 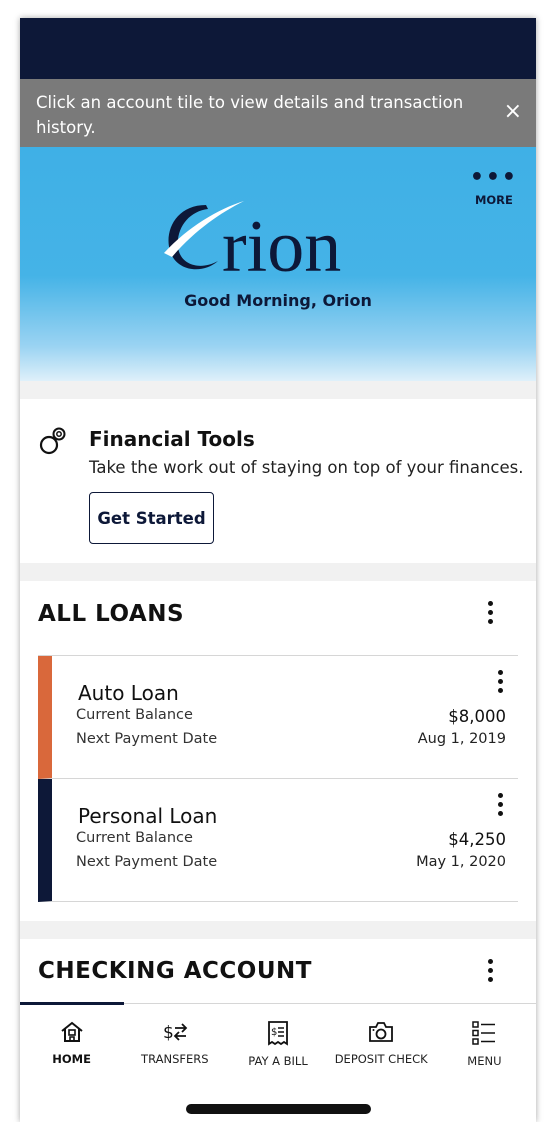 What do you see at coordinates (175, 1059) in the screenshot?
I see `tab-label: TRANSFERS` at bounding box center [175, 1059].